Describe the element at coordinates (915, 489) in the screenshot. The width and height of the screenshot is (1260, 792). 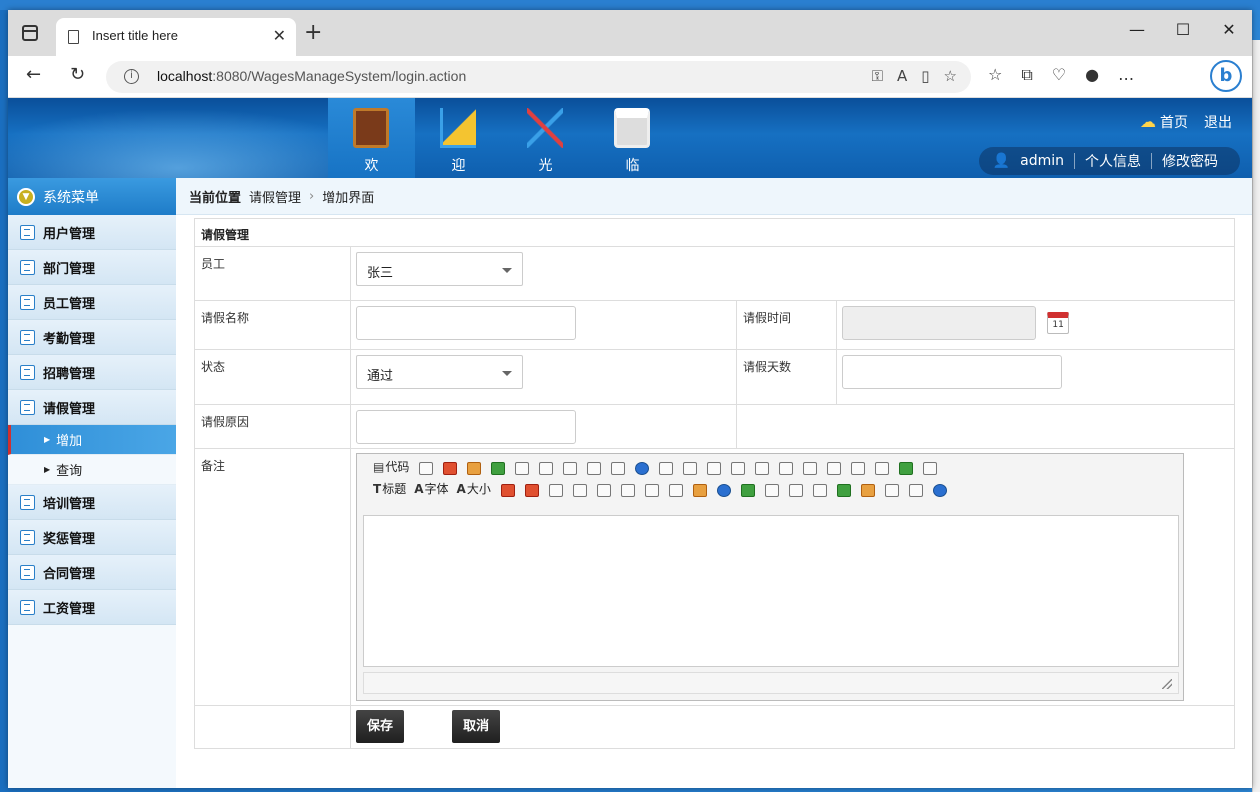
I see `unlink-icon` at that location.